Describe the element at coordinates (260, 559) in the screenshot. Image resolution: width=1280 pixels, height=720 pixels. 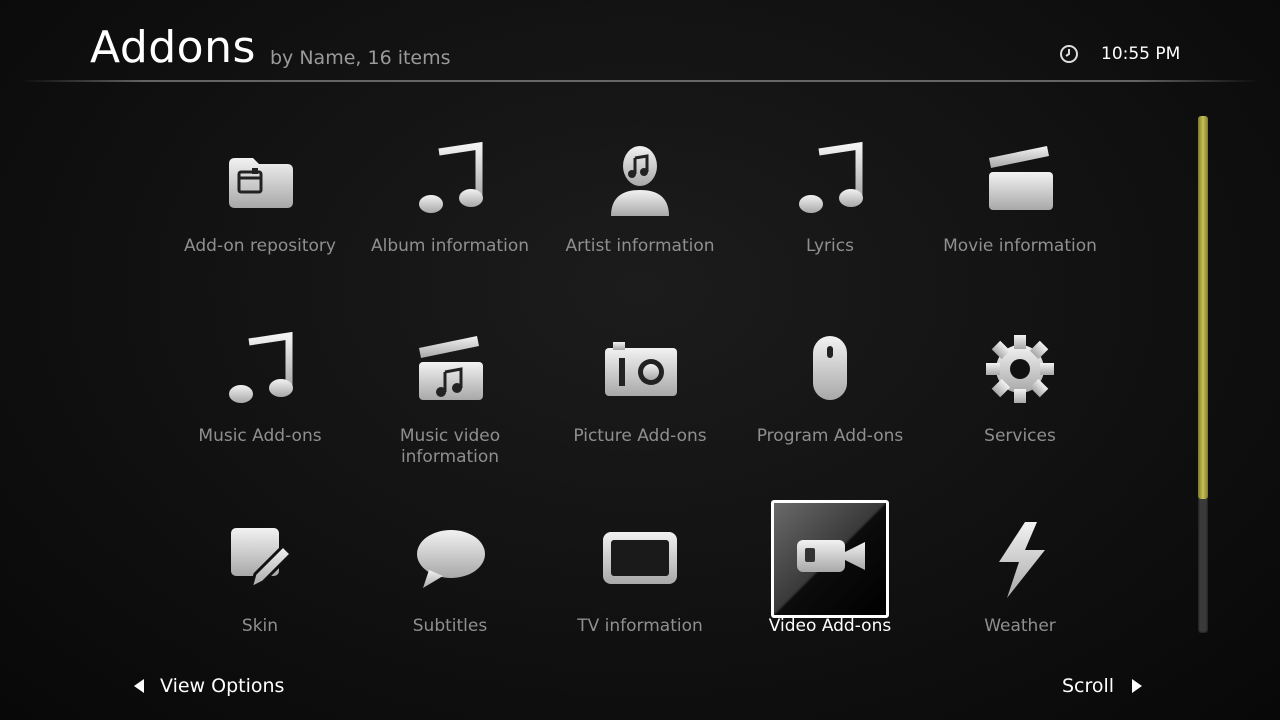
I see `pencil-icon` at that location.